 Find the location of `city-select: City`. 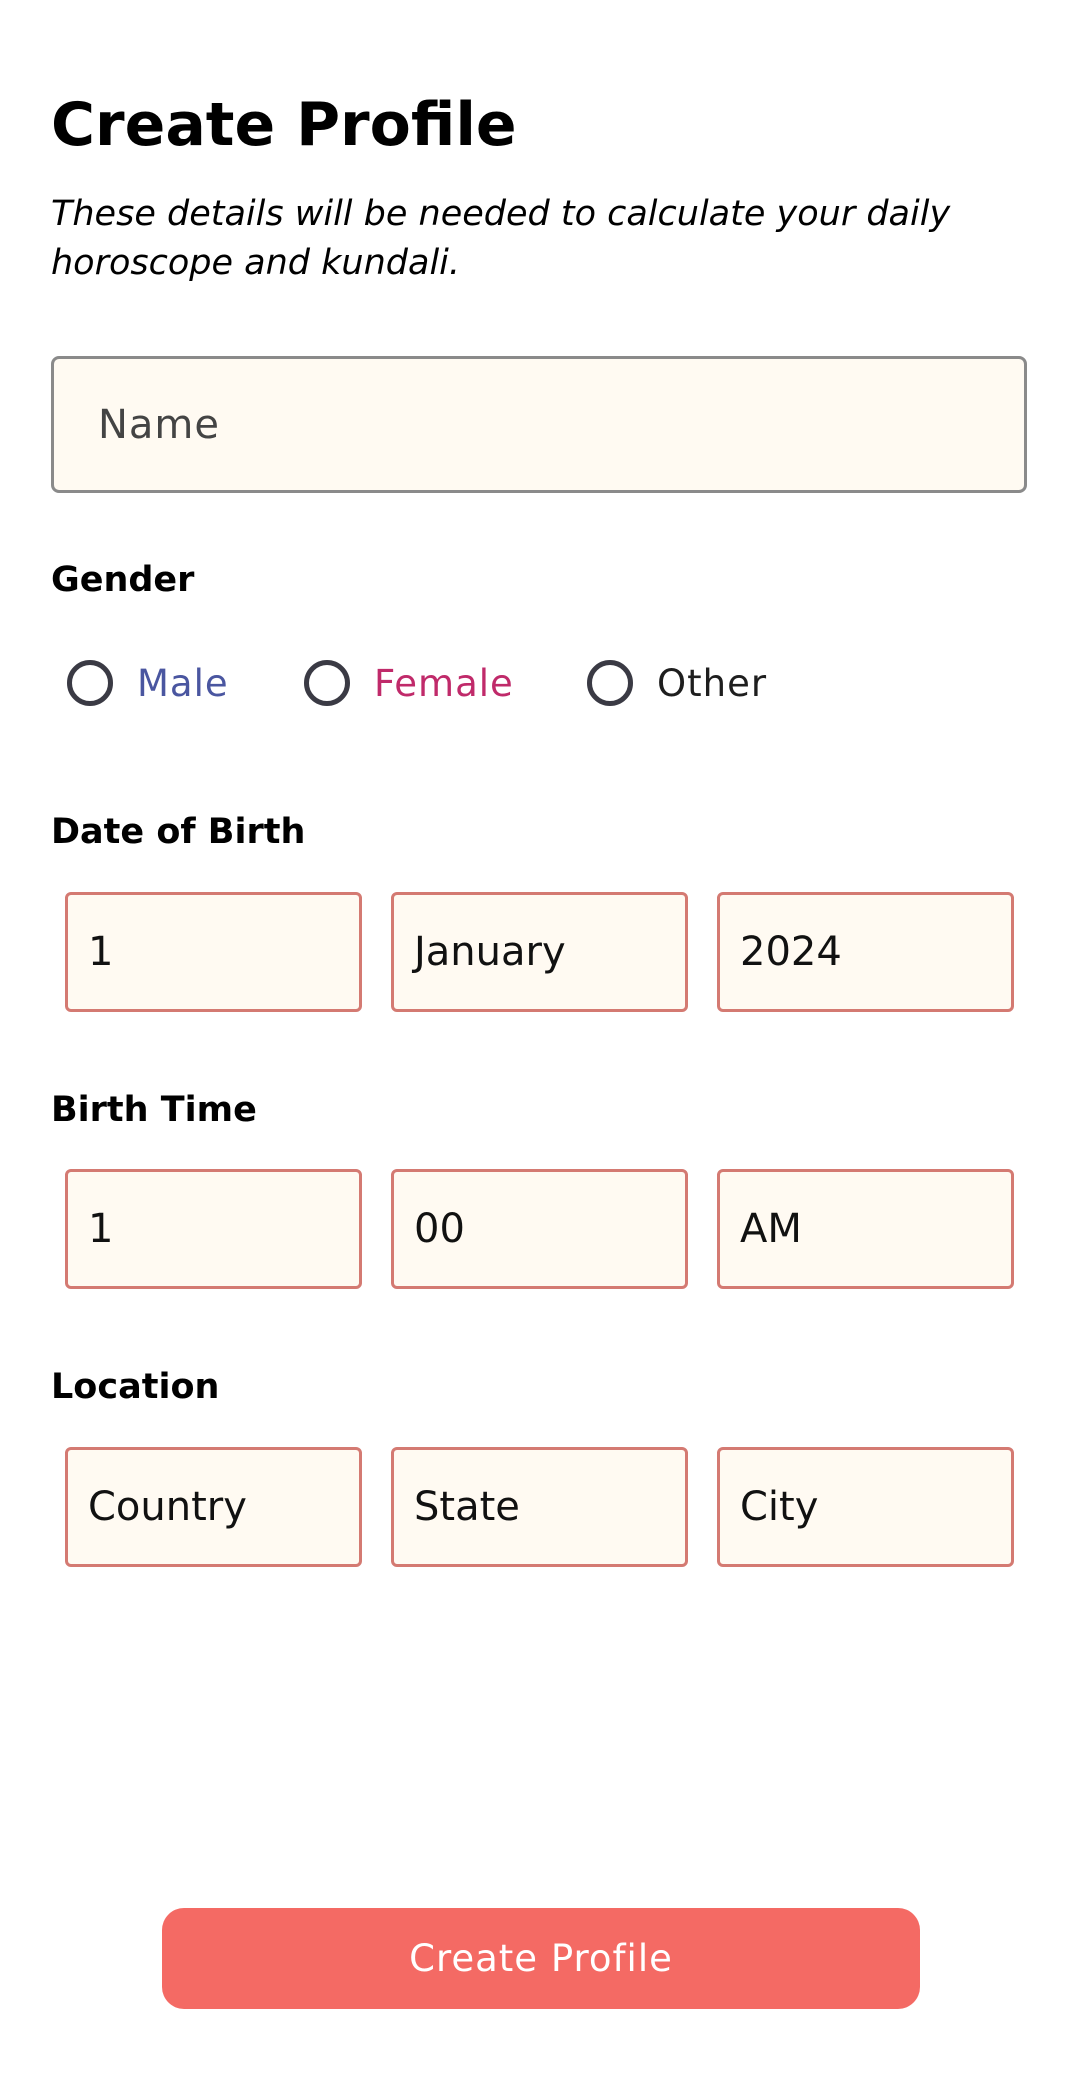

city-select: City is located at coordinates (865, 1507).